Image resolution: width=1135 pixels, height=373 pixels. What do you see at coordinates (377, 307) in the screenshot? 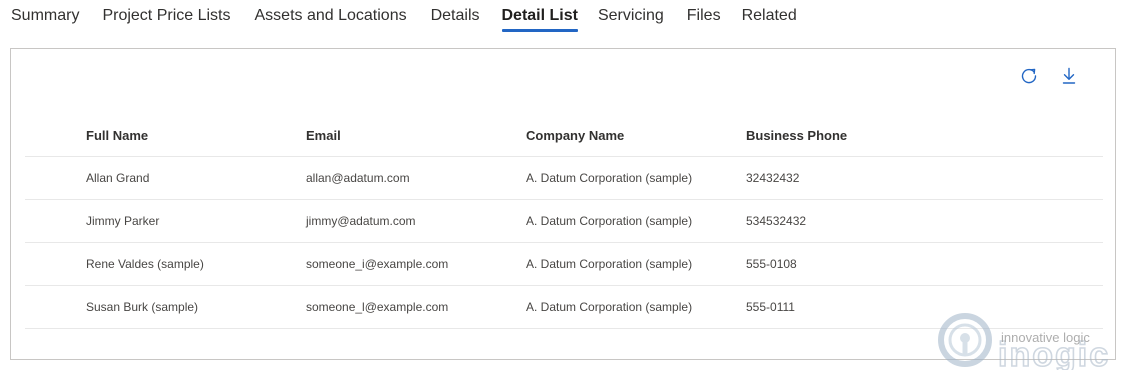
I see `cell-email: someone_l@example.com` at bounding box center [377, 307].